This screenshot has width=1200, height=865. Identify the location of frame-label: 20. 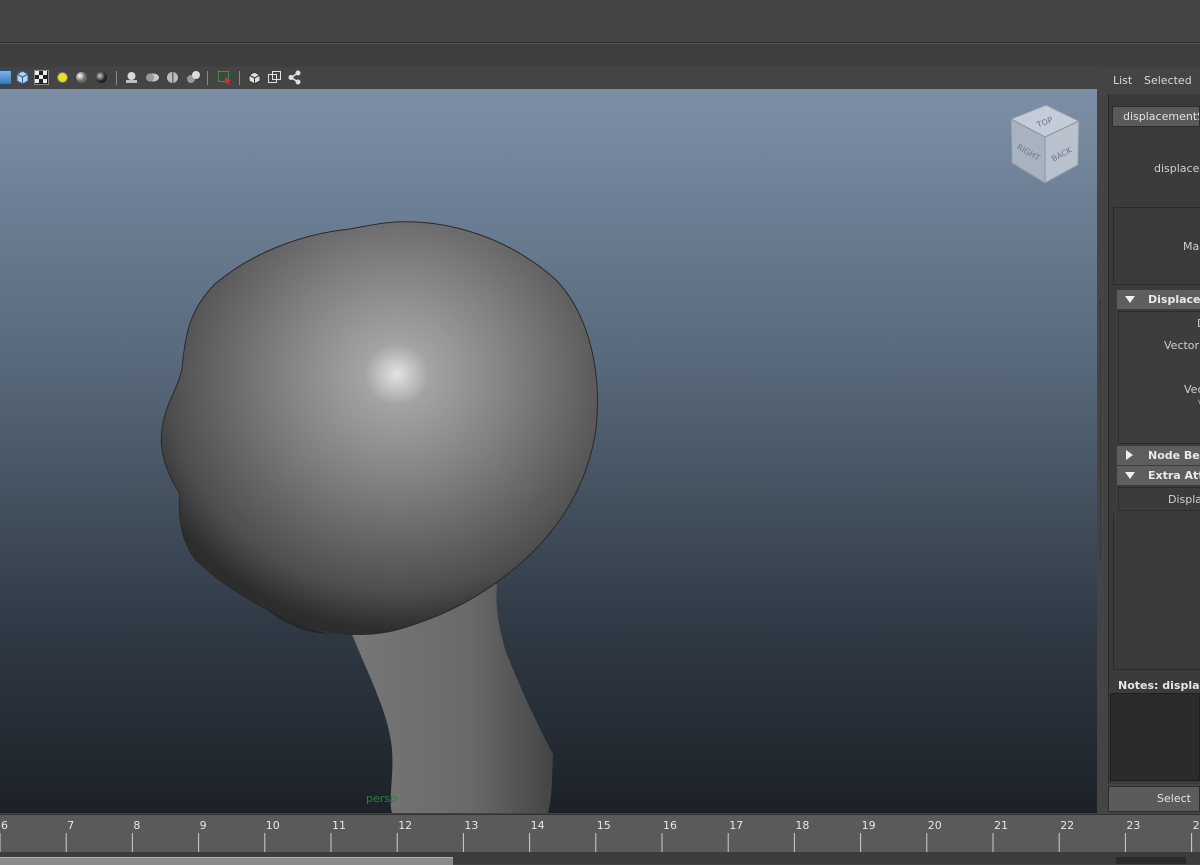
(935, 825).